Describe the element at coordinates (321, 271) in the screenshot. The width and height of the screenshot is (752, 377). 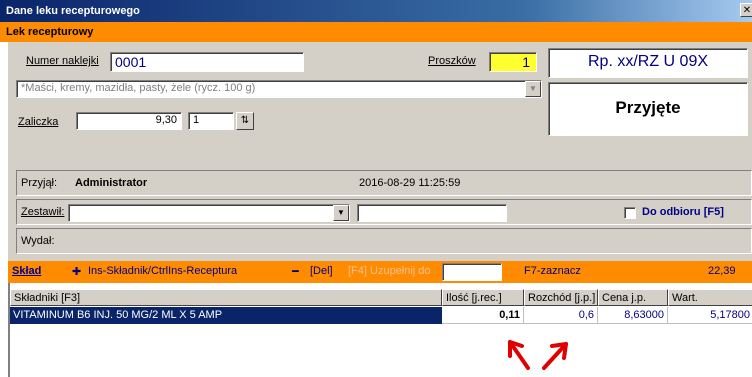
I see `delete-button: [Del]` at that location.